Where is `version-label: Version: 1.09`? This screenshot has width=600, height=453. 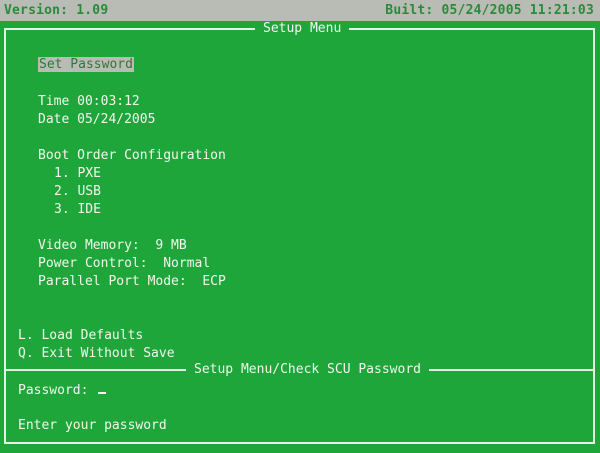 version-label: Version: 1.09 is located at coordinates (56, 10).